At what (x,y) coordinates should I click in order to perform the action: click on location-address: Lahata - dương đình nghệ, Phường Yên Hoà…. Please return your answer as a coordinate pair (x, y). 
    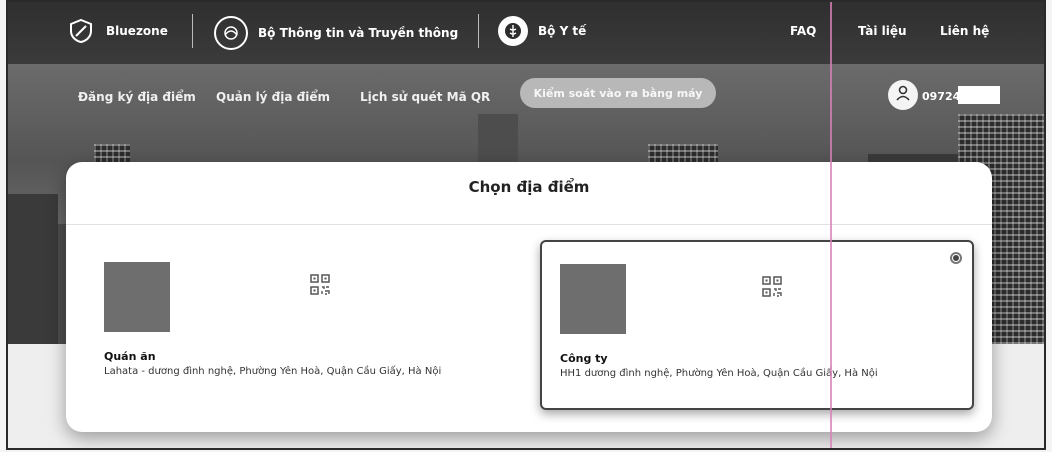
    Looking at the image, I should click on (273, 371).